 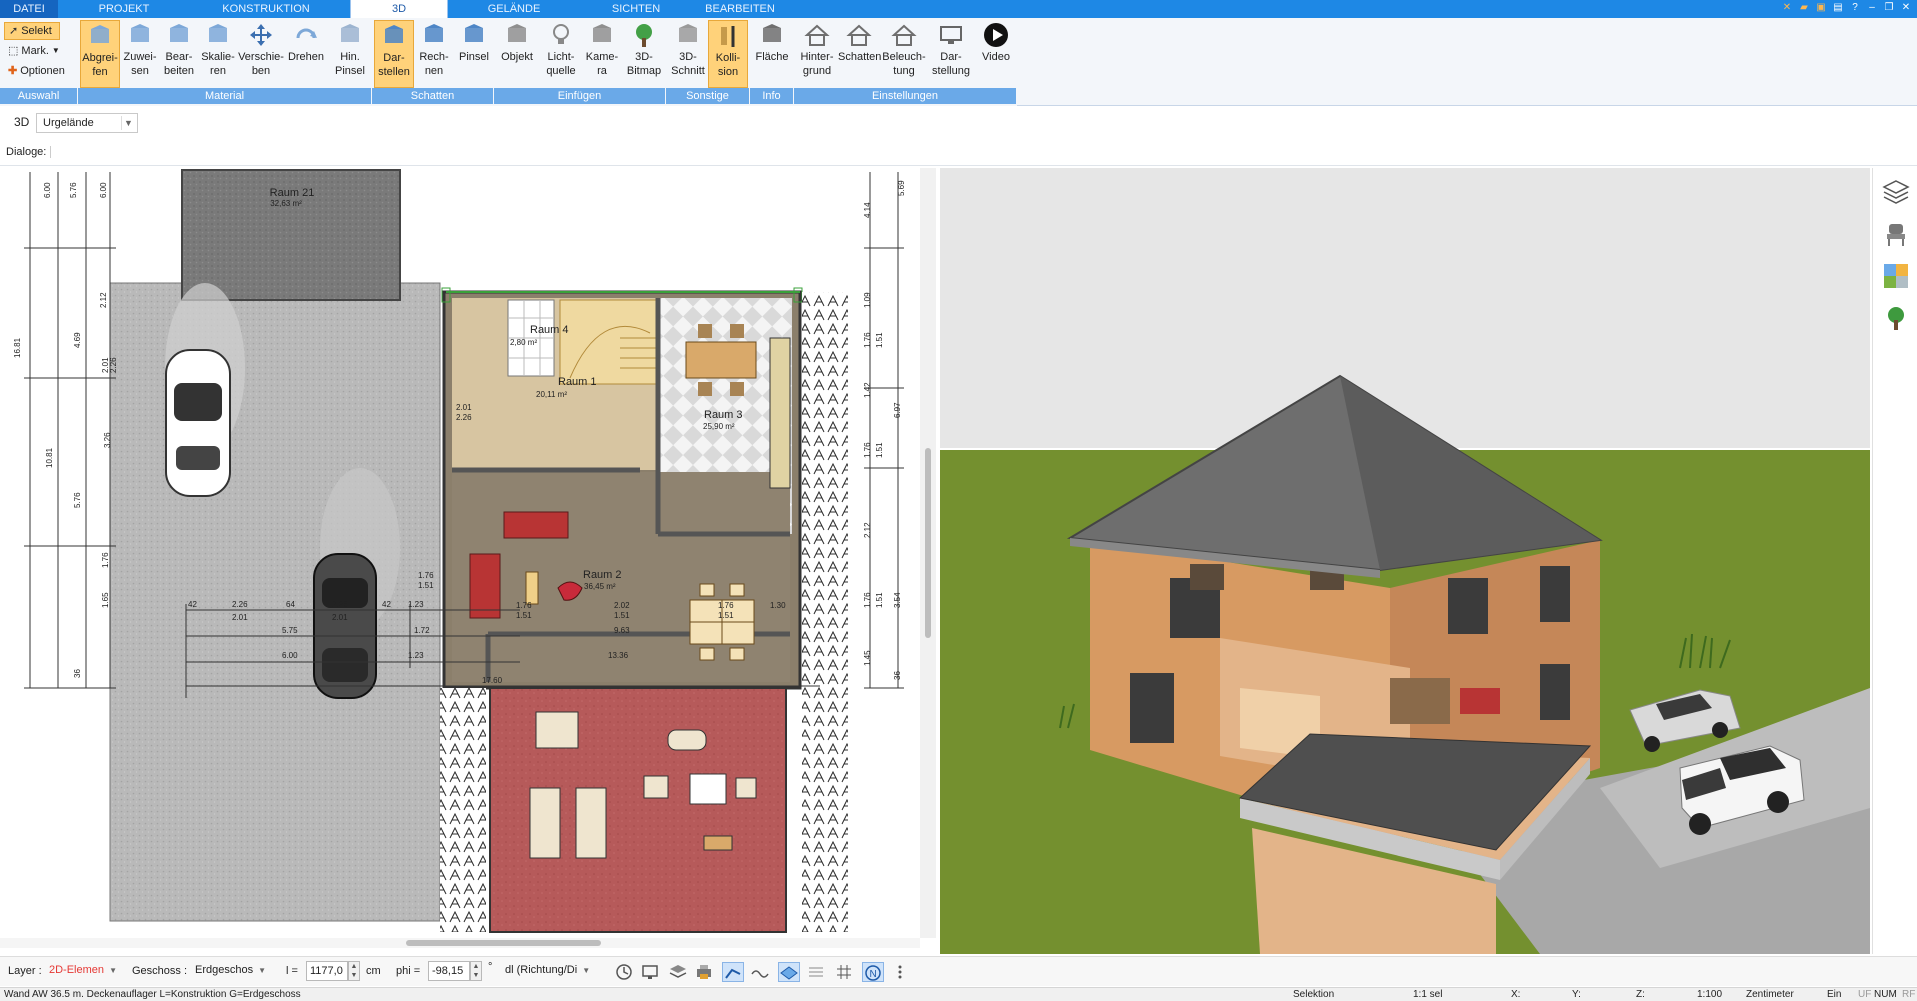 I want to click on ribbon-button-9: Pinsel, so click(x=474, y=54).